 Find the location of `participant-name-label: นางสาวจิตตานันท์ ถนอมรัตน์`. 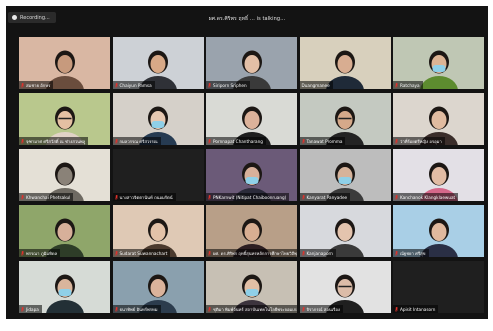

participant-name-label: นางสาวจิตตานันท์ ถนอมรัตน์ is located at coordinates (144, 197).